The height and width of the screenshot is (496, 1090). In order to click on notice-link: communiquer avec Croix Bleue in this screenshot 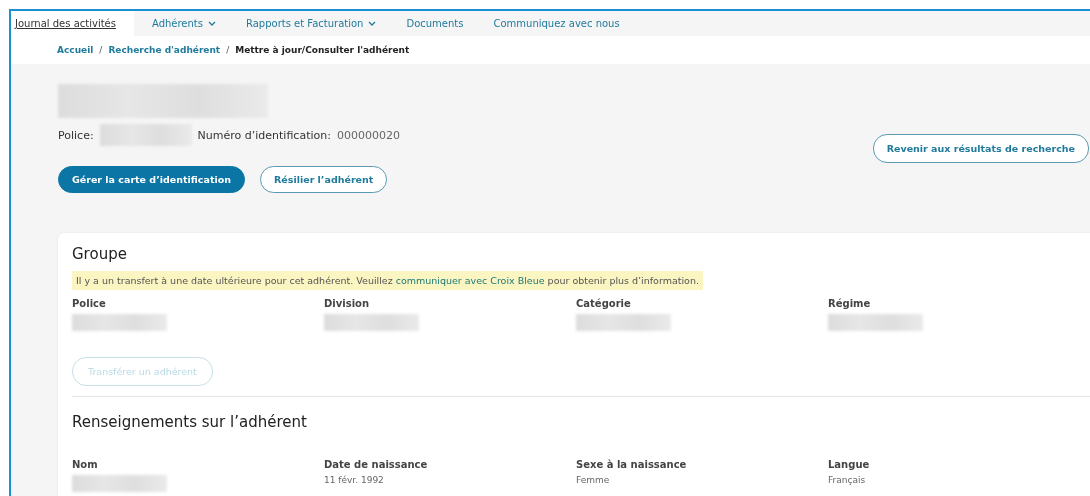, I will do `click(470, 280)`.